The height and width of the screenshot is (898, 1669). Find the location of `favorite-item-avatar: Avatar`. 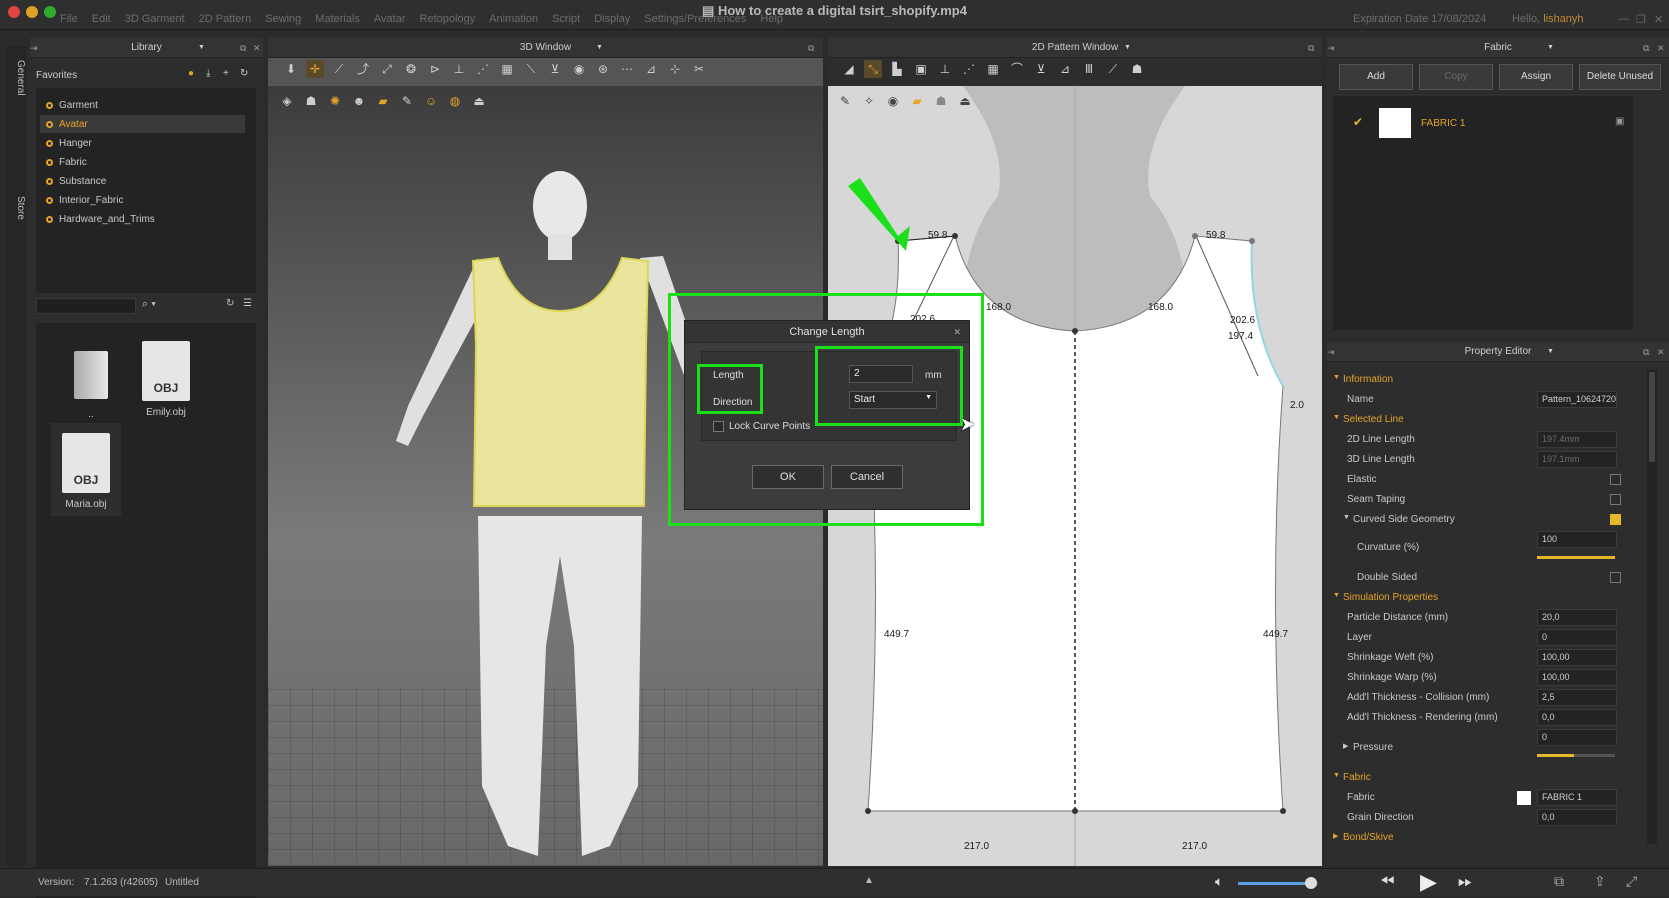

favorite-item-avatar: Avatar is located at coordinates (142, 124).